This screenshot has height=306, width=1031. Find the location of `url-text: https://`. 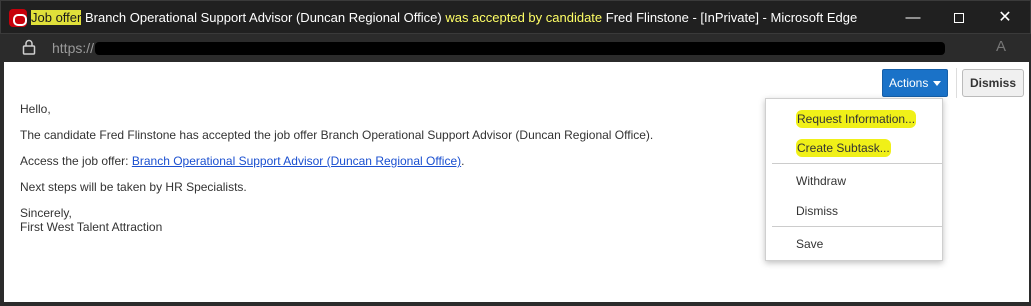

url-text: https:// is located at coordinates (73, 48).